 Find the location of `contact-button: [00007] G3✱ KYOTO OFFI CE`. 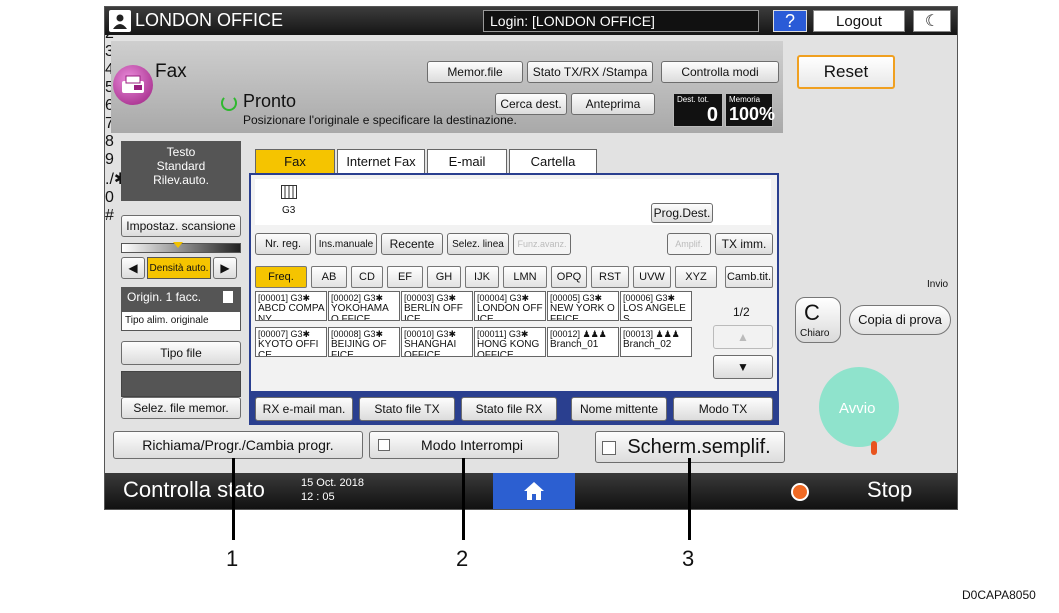

contact-button: [00007] G3✱ KYOTO OFFI CE is located at coordinates (291, 342).